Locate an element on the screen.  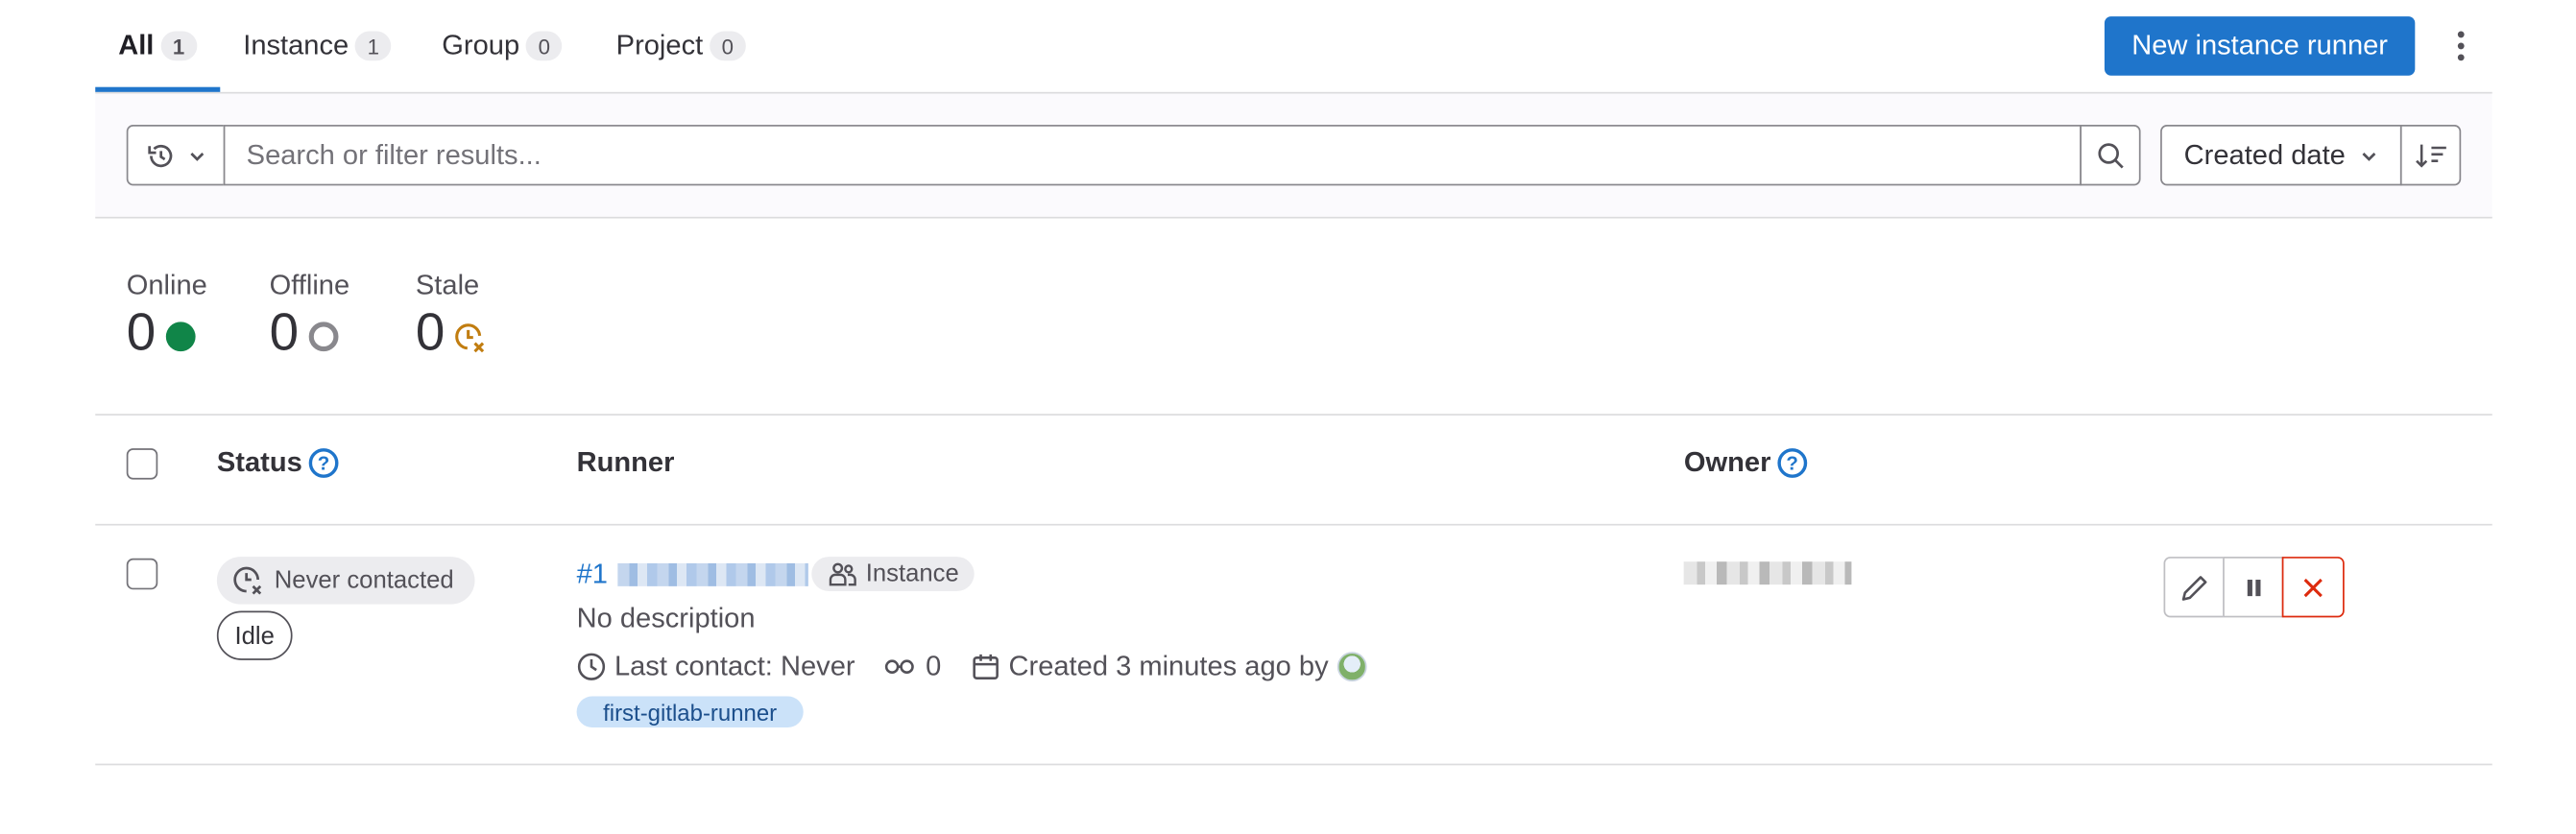
redacted-owner is located at coordinates (1767, 573).